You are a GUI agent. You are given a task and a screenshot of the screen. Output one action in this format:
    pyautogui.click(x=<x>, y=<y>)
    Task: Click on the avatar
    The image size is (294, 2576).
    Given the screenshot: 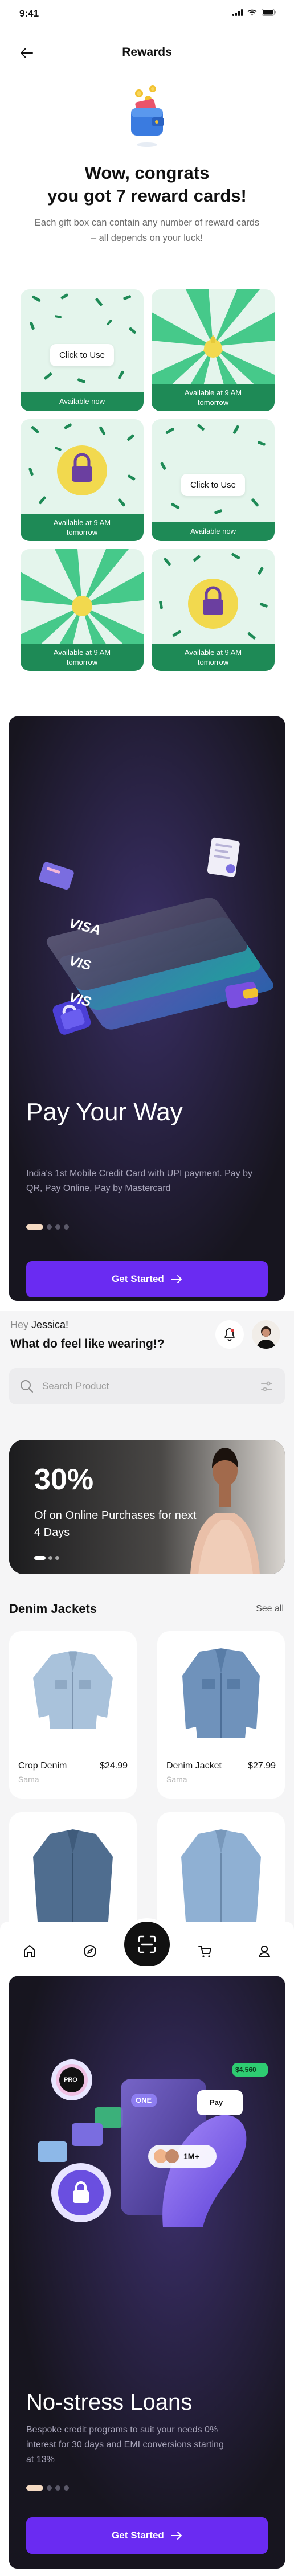 What is the action you would take?
    pyautogui.click(x=266, y=1334)
    